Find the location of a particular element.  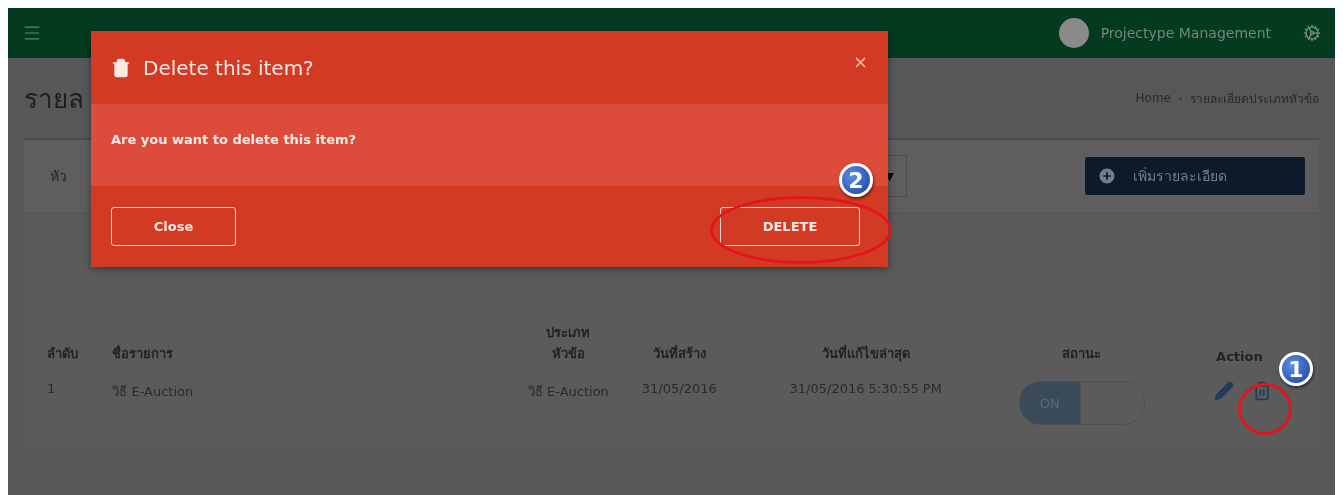

column-header: ลำดับ is located at coordinates (71, 343).